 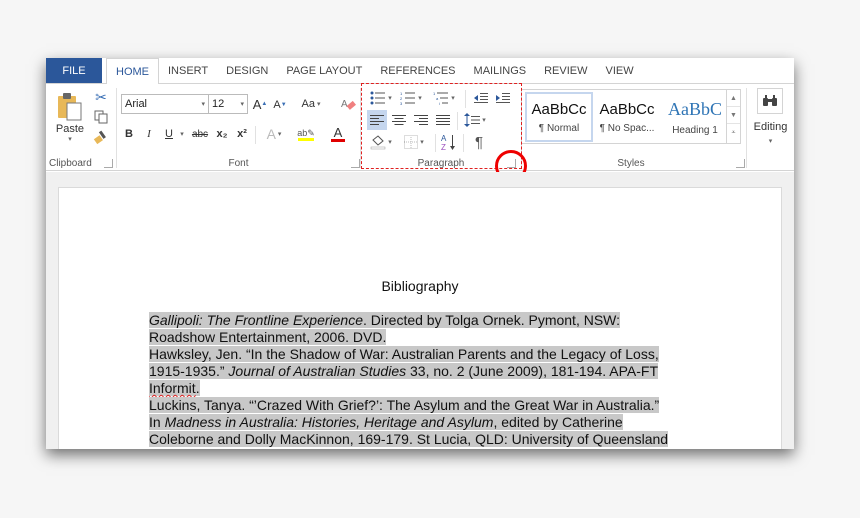 I want to click on styles-group-label: Styles, so click(x=631, y=163).